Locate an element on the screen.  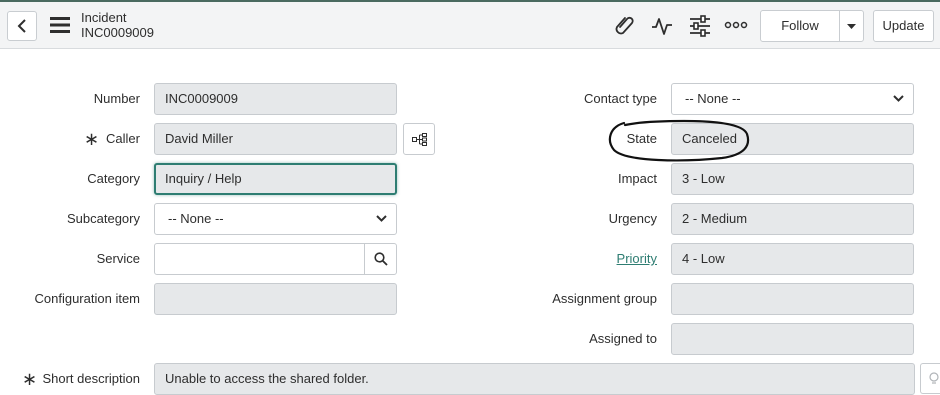
activity-icon is located at coordinates (662, 27).